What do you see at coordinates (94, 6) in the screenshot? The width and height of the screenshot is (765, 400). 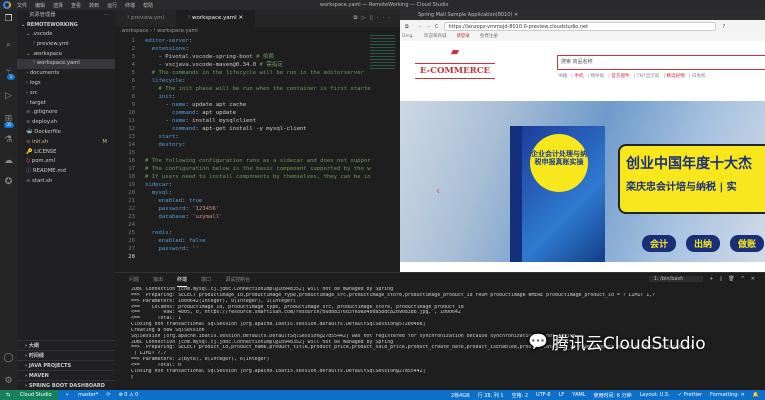 I see `menu-item: 转到` at bounding box center [94, 6].